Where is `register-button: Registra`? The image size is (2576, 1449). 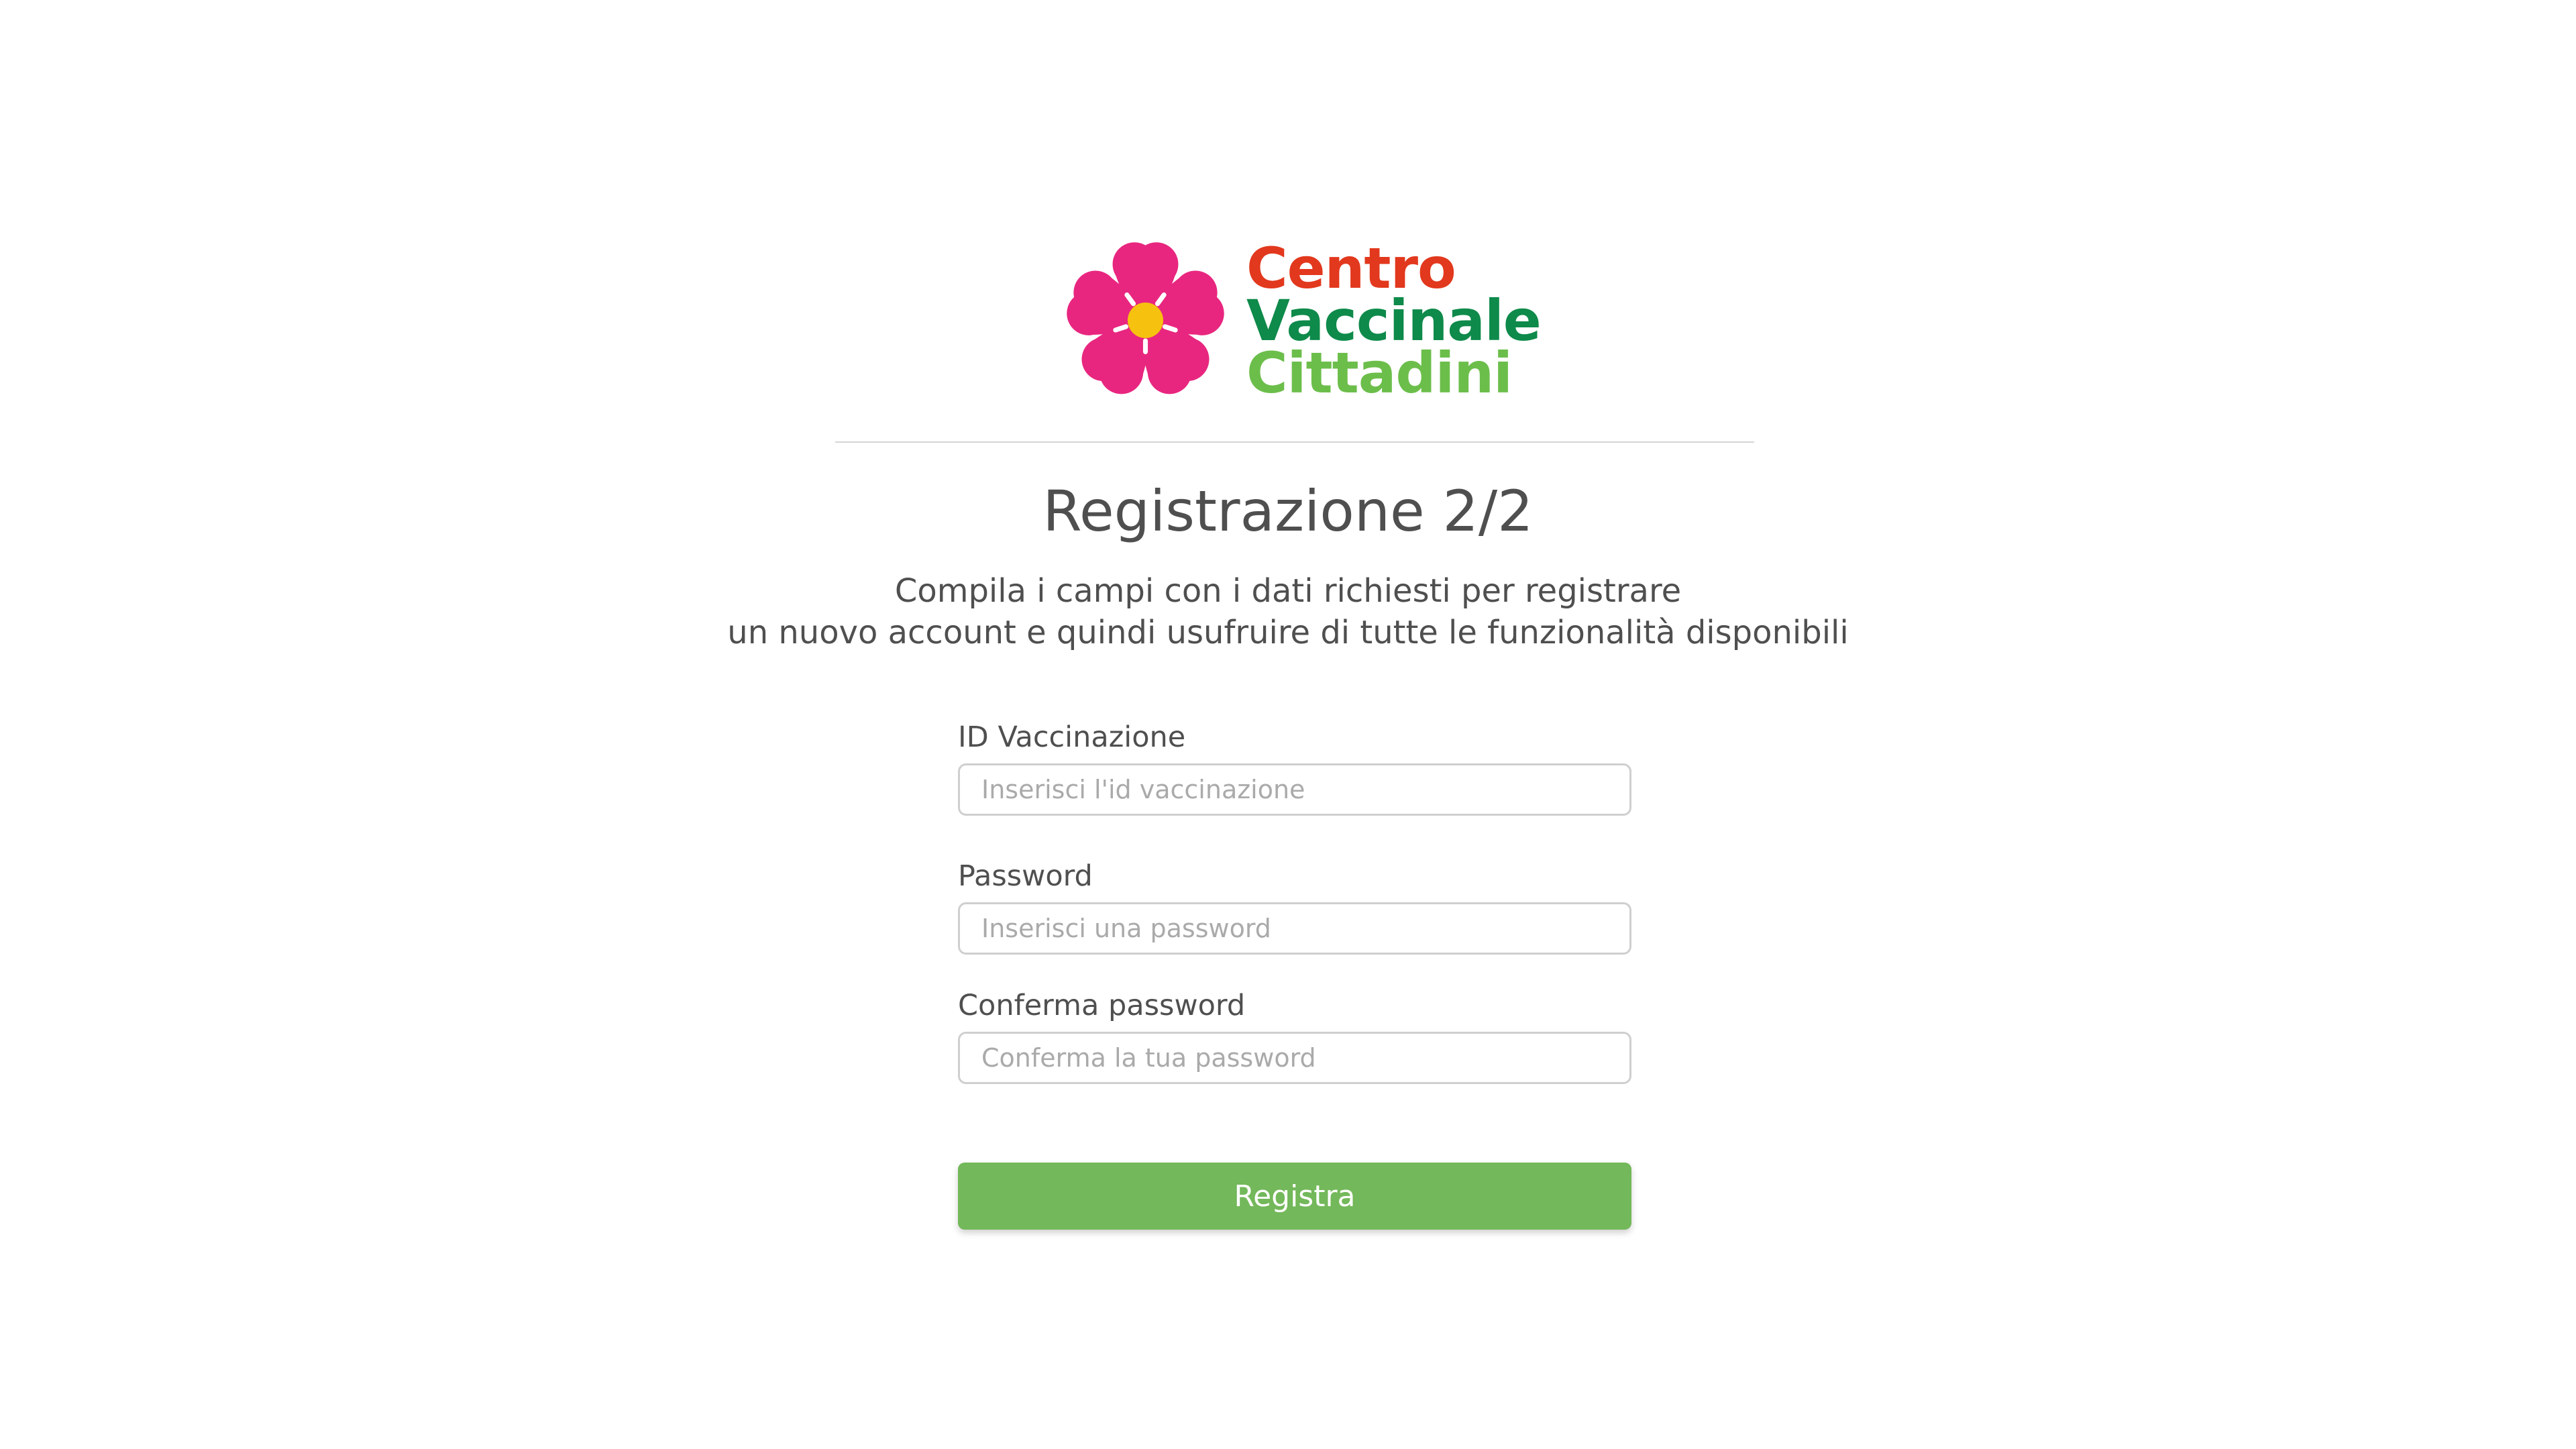
register-button: Registra is located at coordinates (1294, 1196).